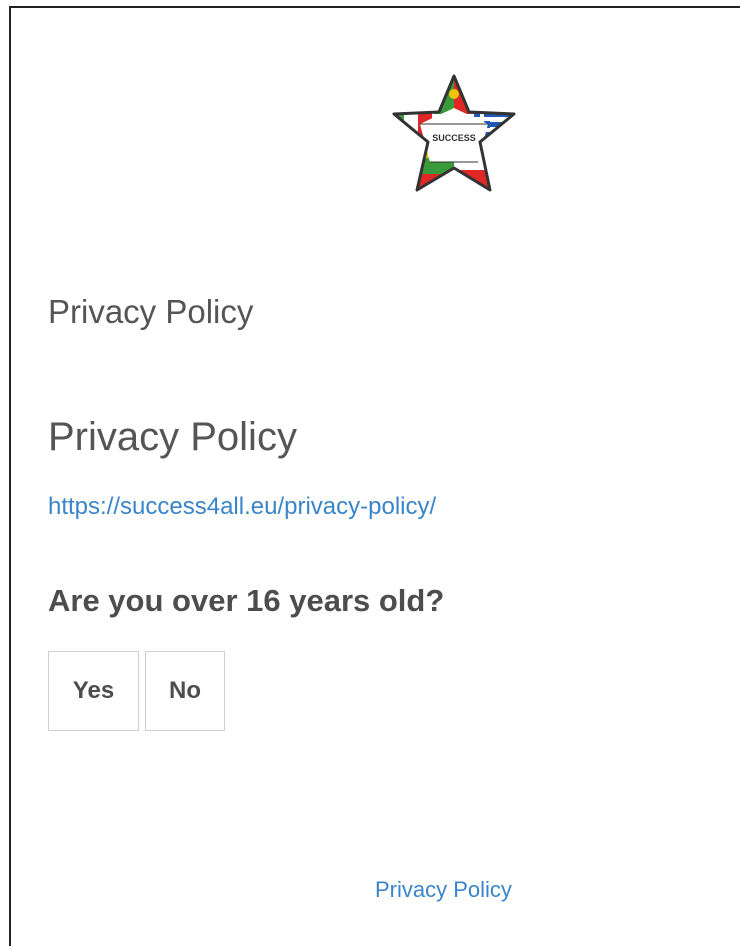 Image resolution: width=740 pixels, height=946 pixels. Describe the element at coordinates (151, 311) in the screenshot. I see `page-section-title: Privacy Policy` at that location.